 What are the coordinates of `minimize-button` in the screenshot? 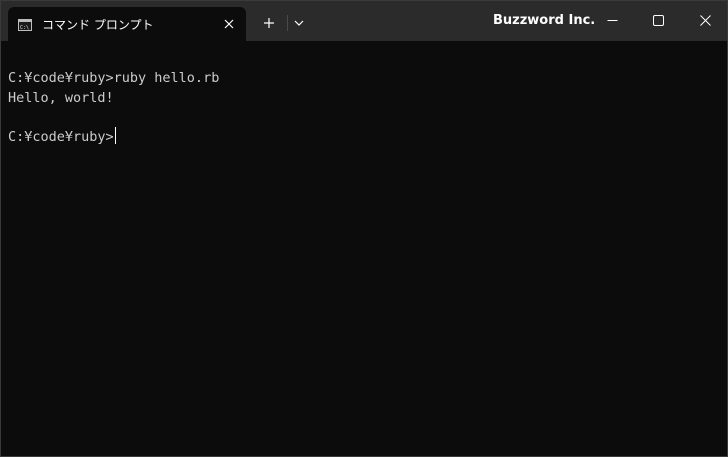 It's located at (612, 20).